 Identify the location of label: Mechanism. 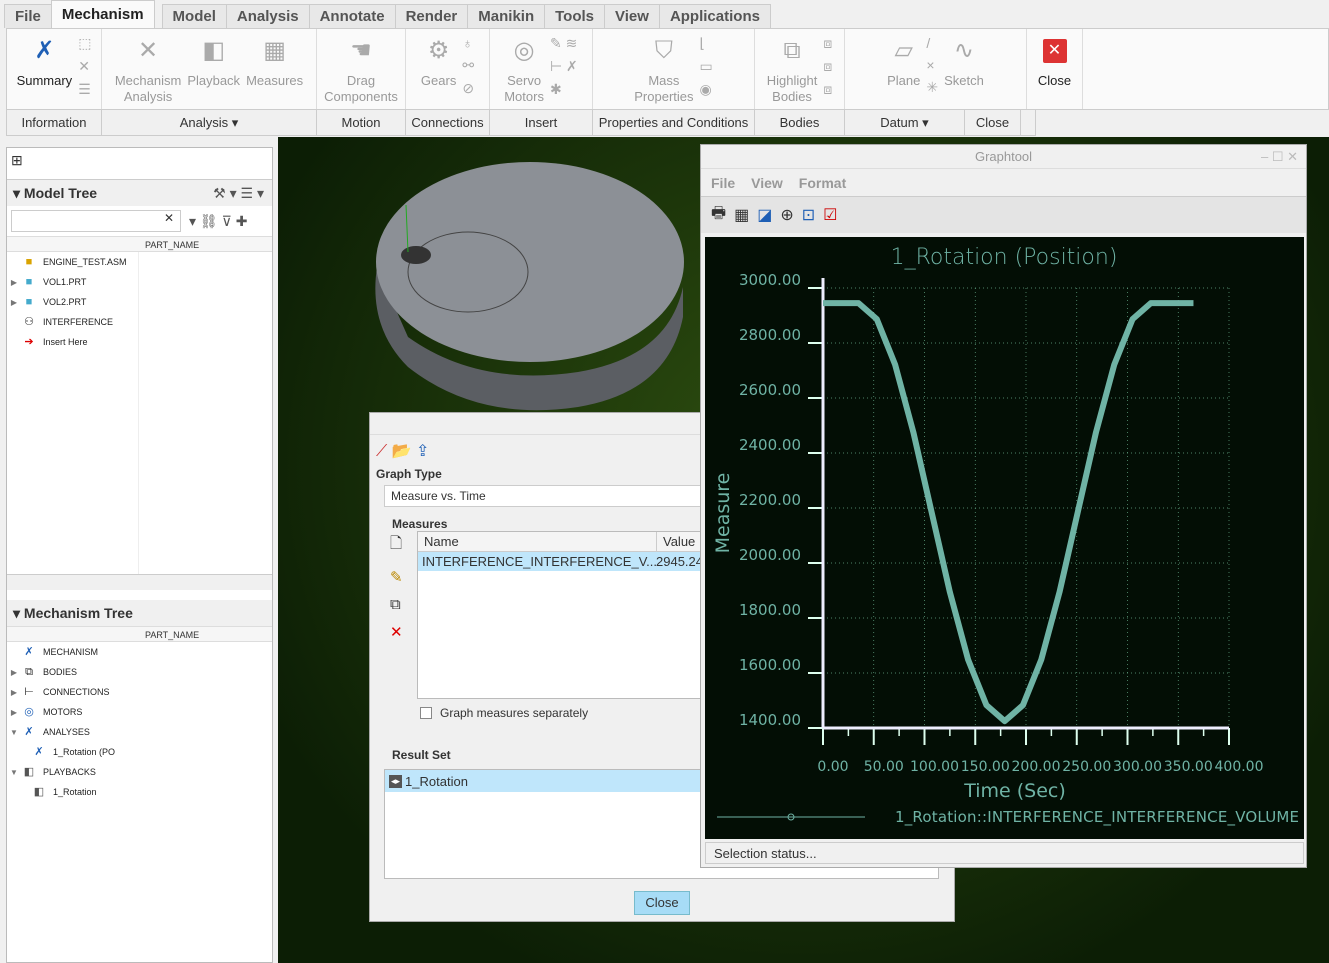
(148, 80).